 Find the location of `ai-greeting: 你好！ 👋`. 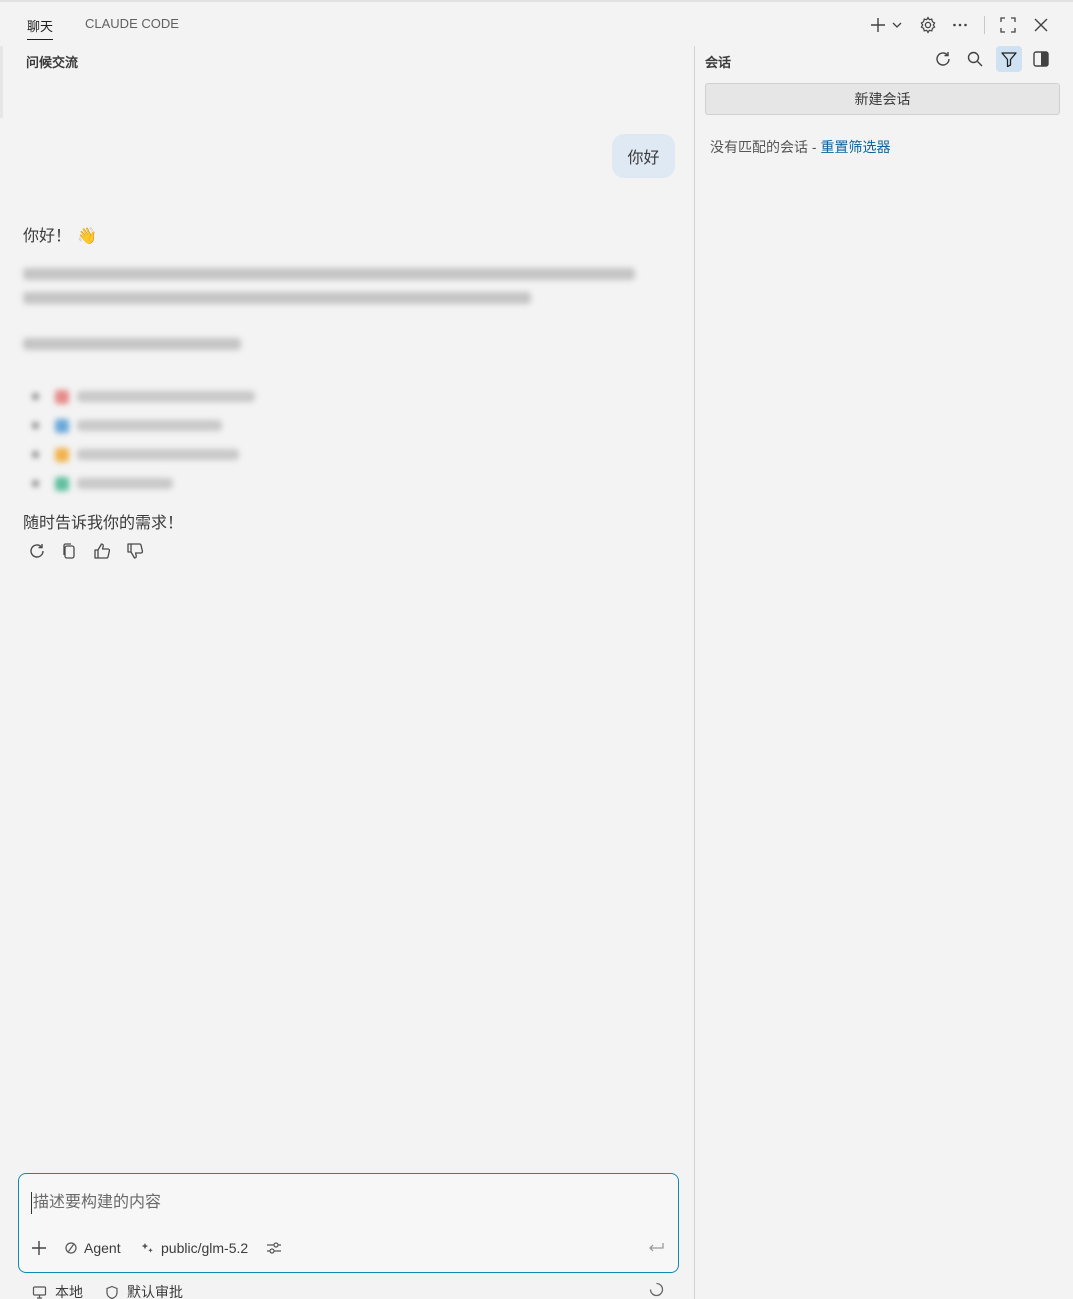

ai-greeting: 你好！ 👋 is located at coordinates (60, 234).